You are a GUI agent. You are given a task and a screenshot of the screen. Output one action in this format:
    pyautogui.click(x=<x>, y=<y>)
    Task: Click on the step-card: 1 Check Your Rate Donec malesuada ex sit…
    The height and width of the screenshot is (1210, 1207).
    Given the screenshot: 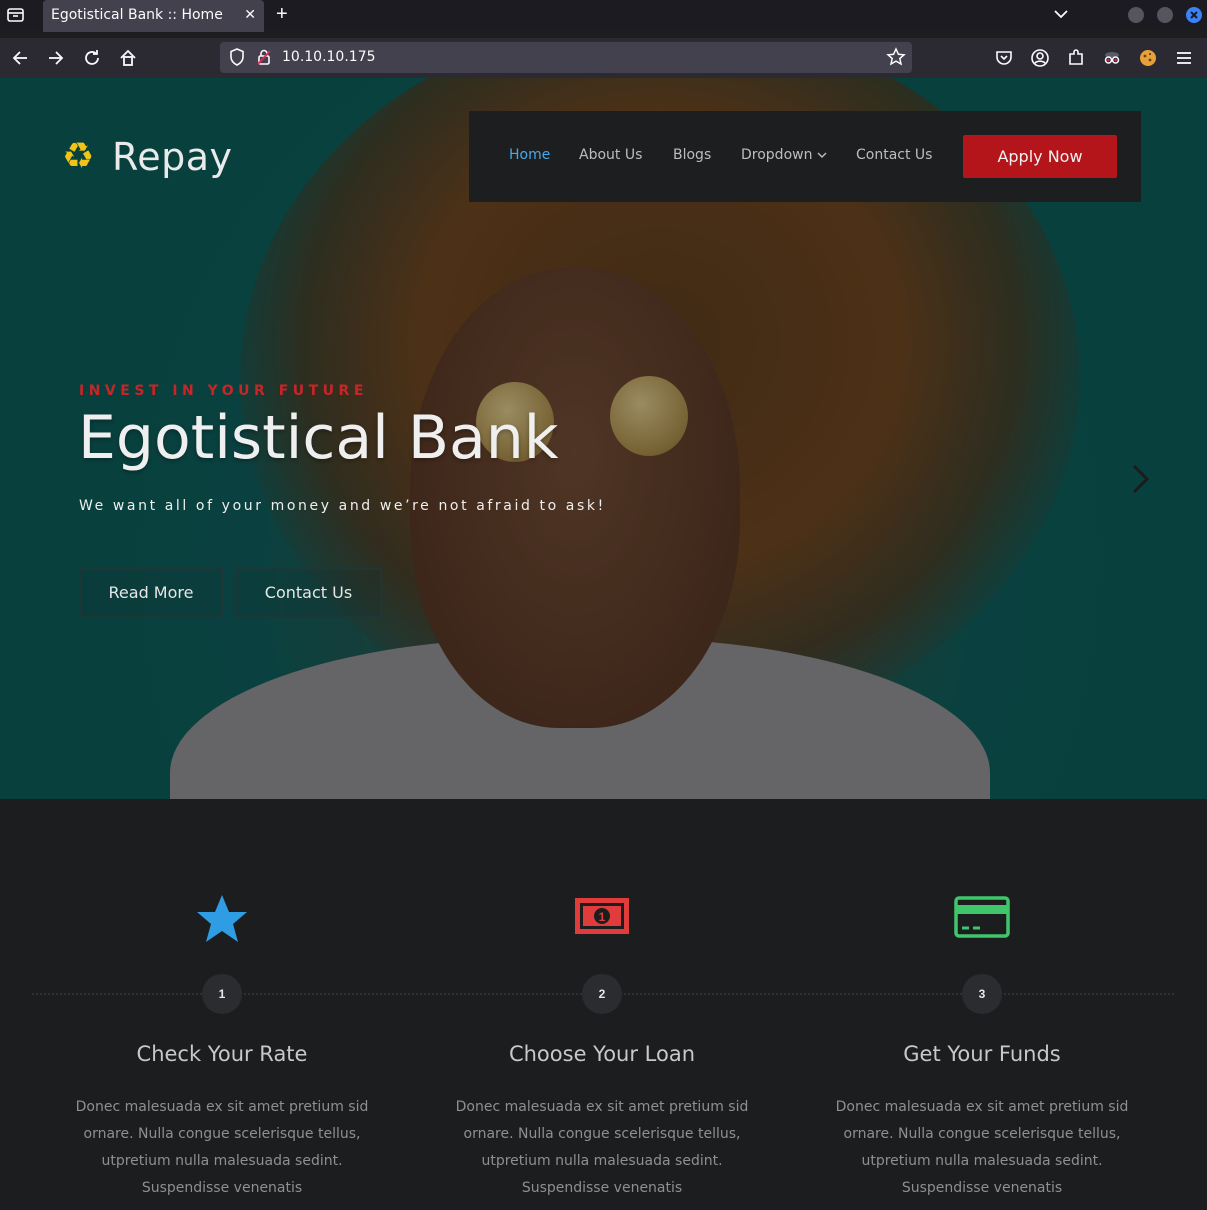 What is the action you would take?
    pyautogui.click(x=222, y=1004)
    